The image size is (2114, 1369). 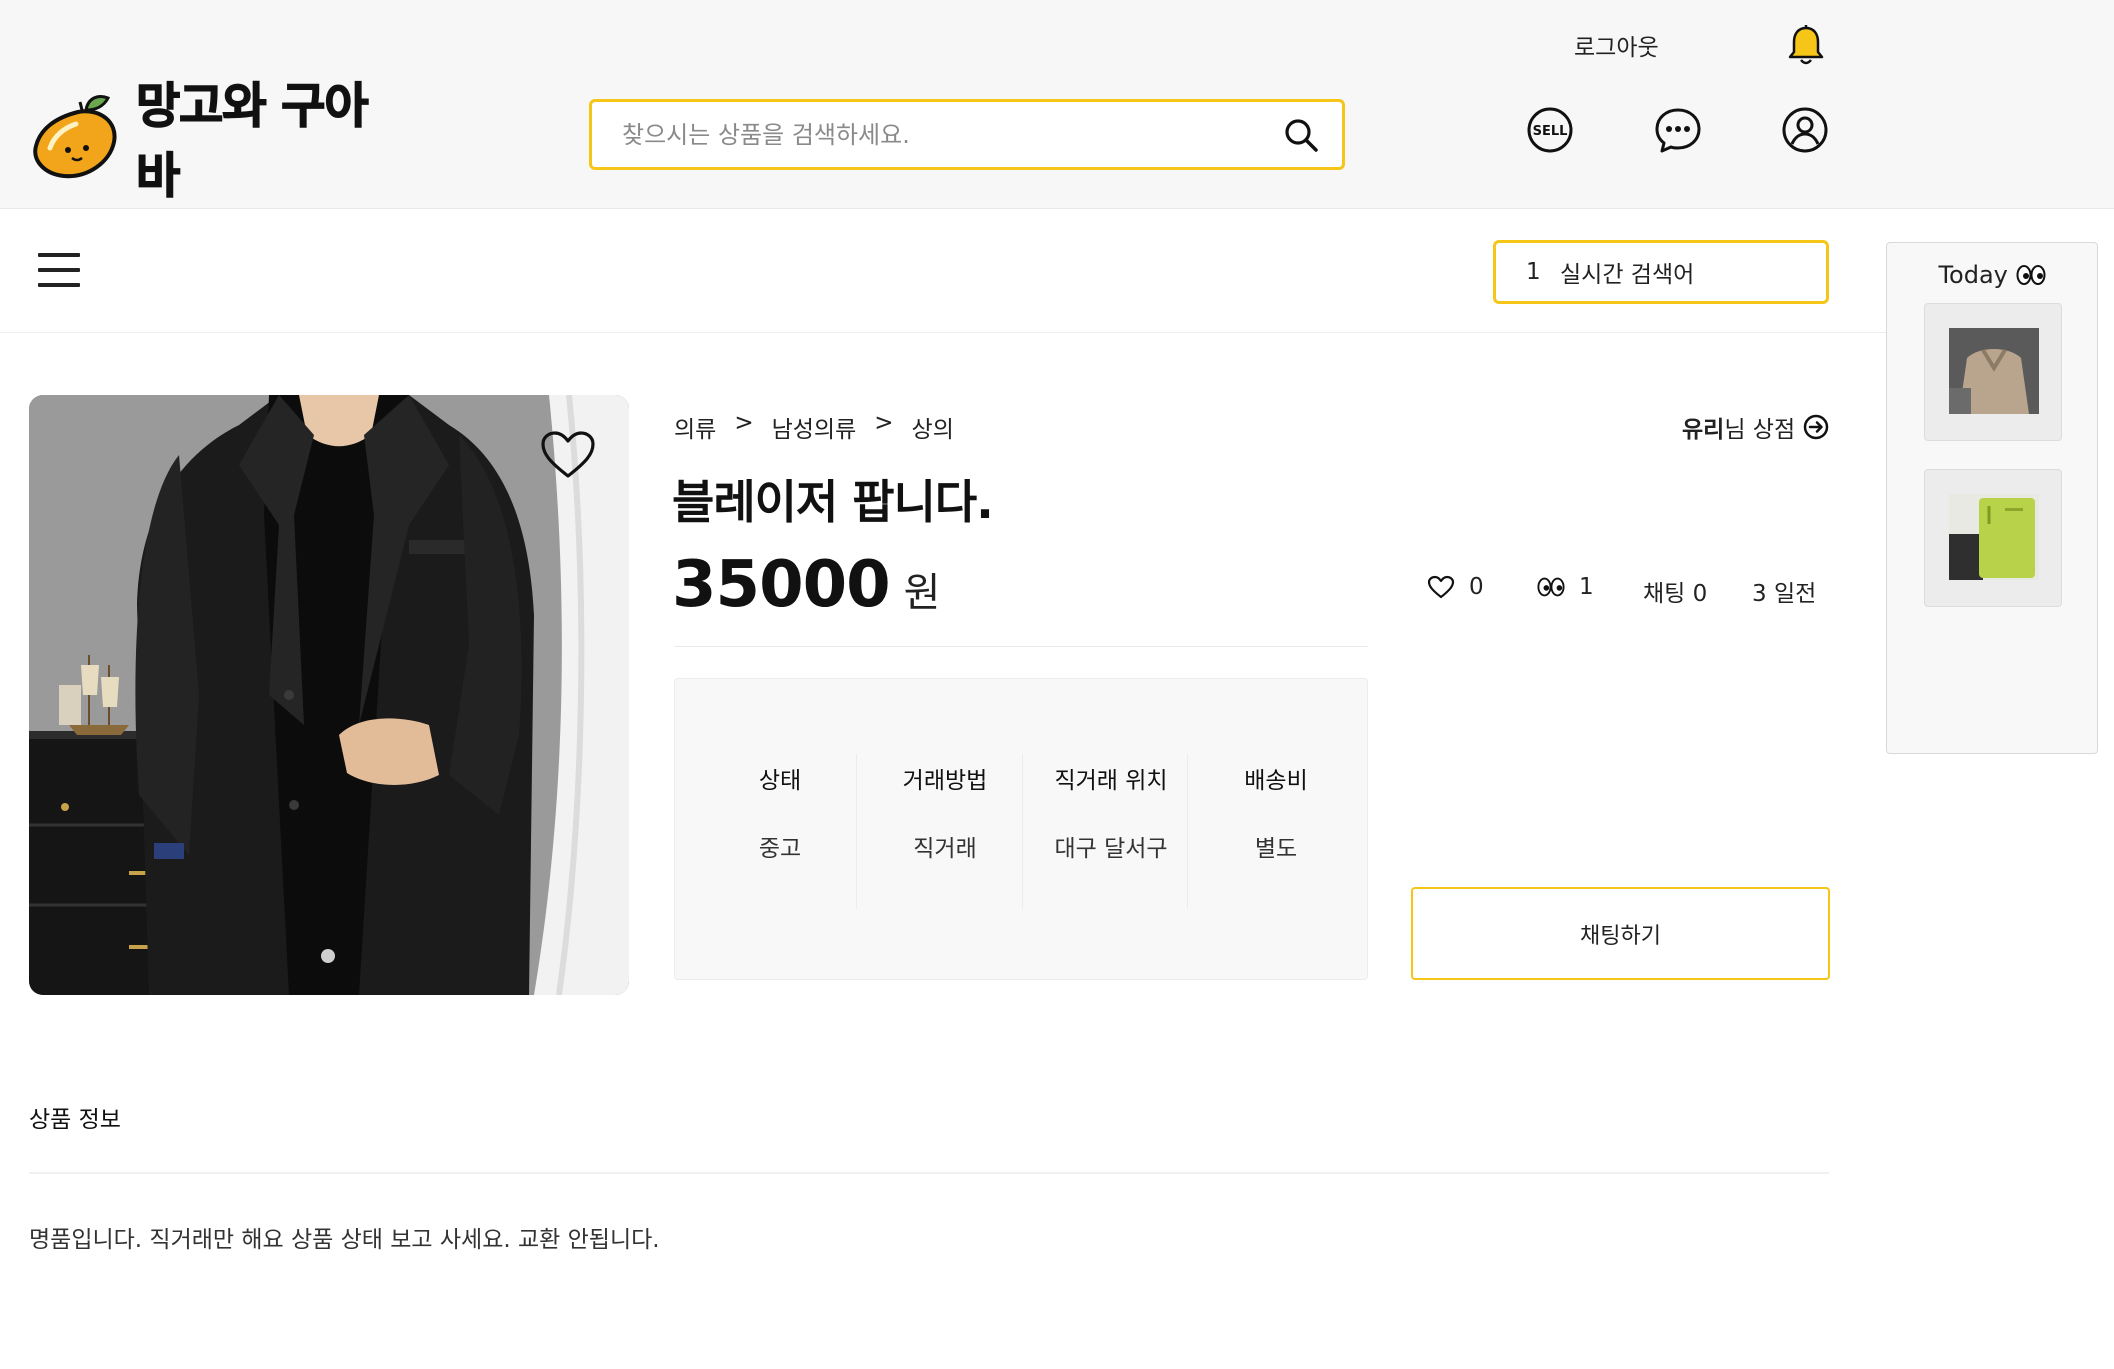 What do you see at coordinates (1627, 275) in the screenshot?
I see `realtime-label: 실시간 검색어` at bounding box center [1627, 275].